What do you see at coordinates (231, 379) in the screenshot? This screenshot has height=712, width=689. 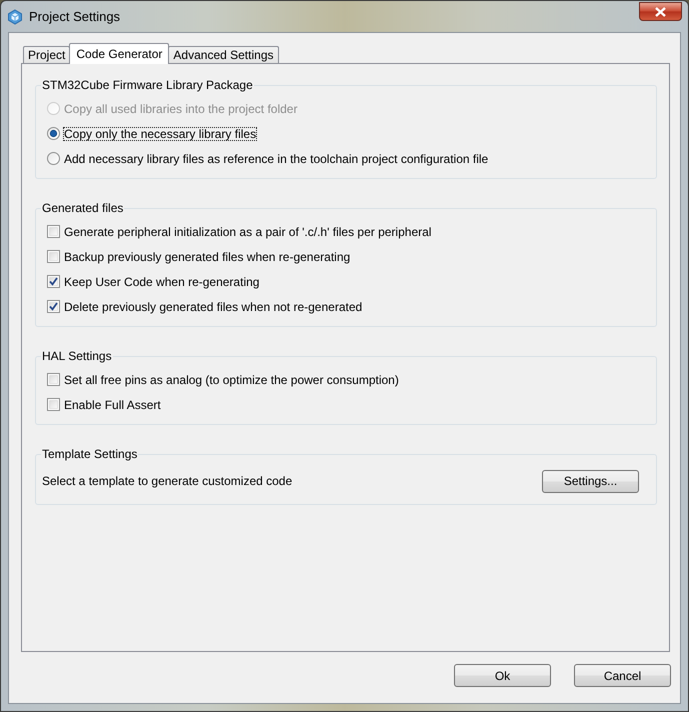 I see `option-label: Set all free pins as analog (to optimize the power consumption)` at bounding box center [231, 379].